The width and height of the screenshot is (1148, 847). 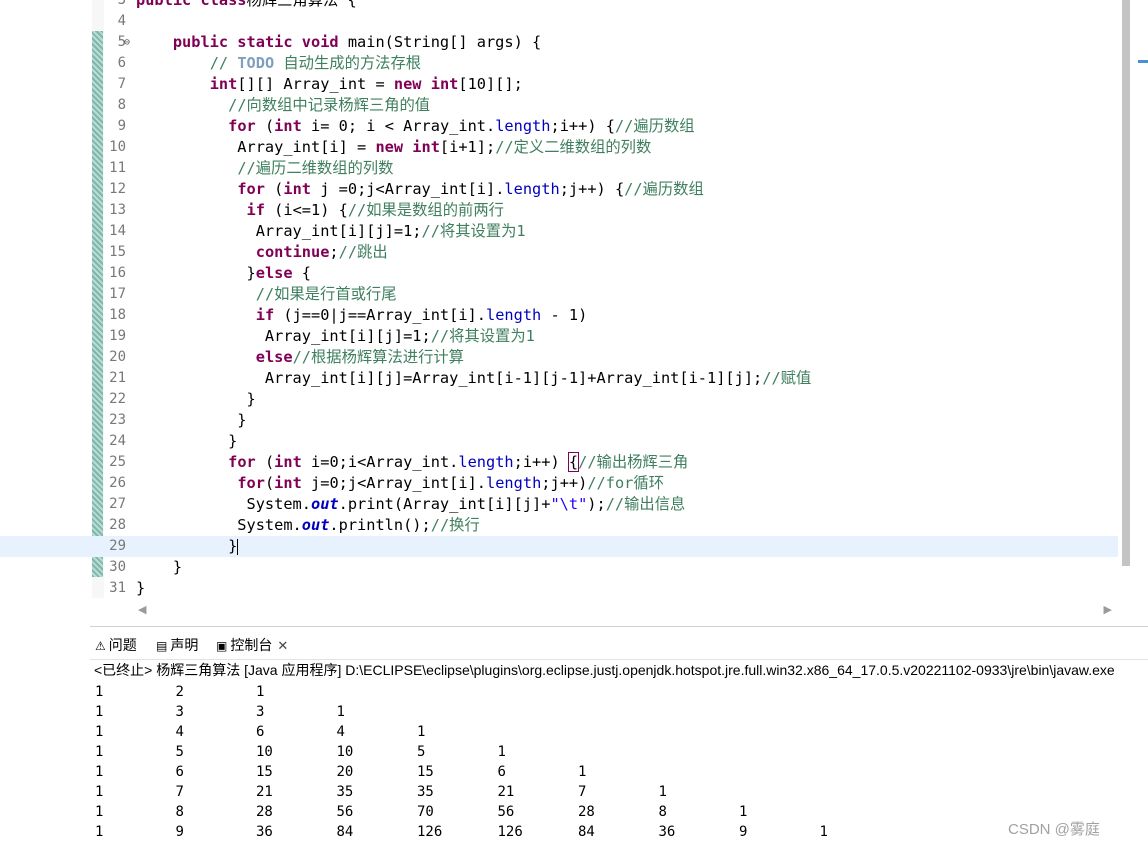 What do you see at coordinates (559, 525) in the screenshot?
I see `code-line: 28 System.out.println();//换行` at bounding box center [559, 525].